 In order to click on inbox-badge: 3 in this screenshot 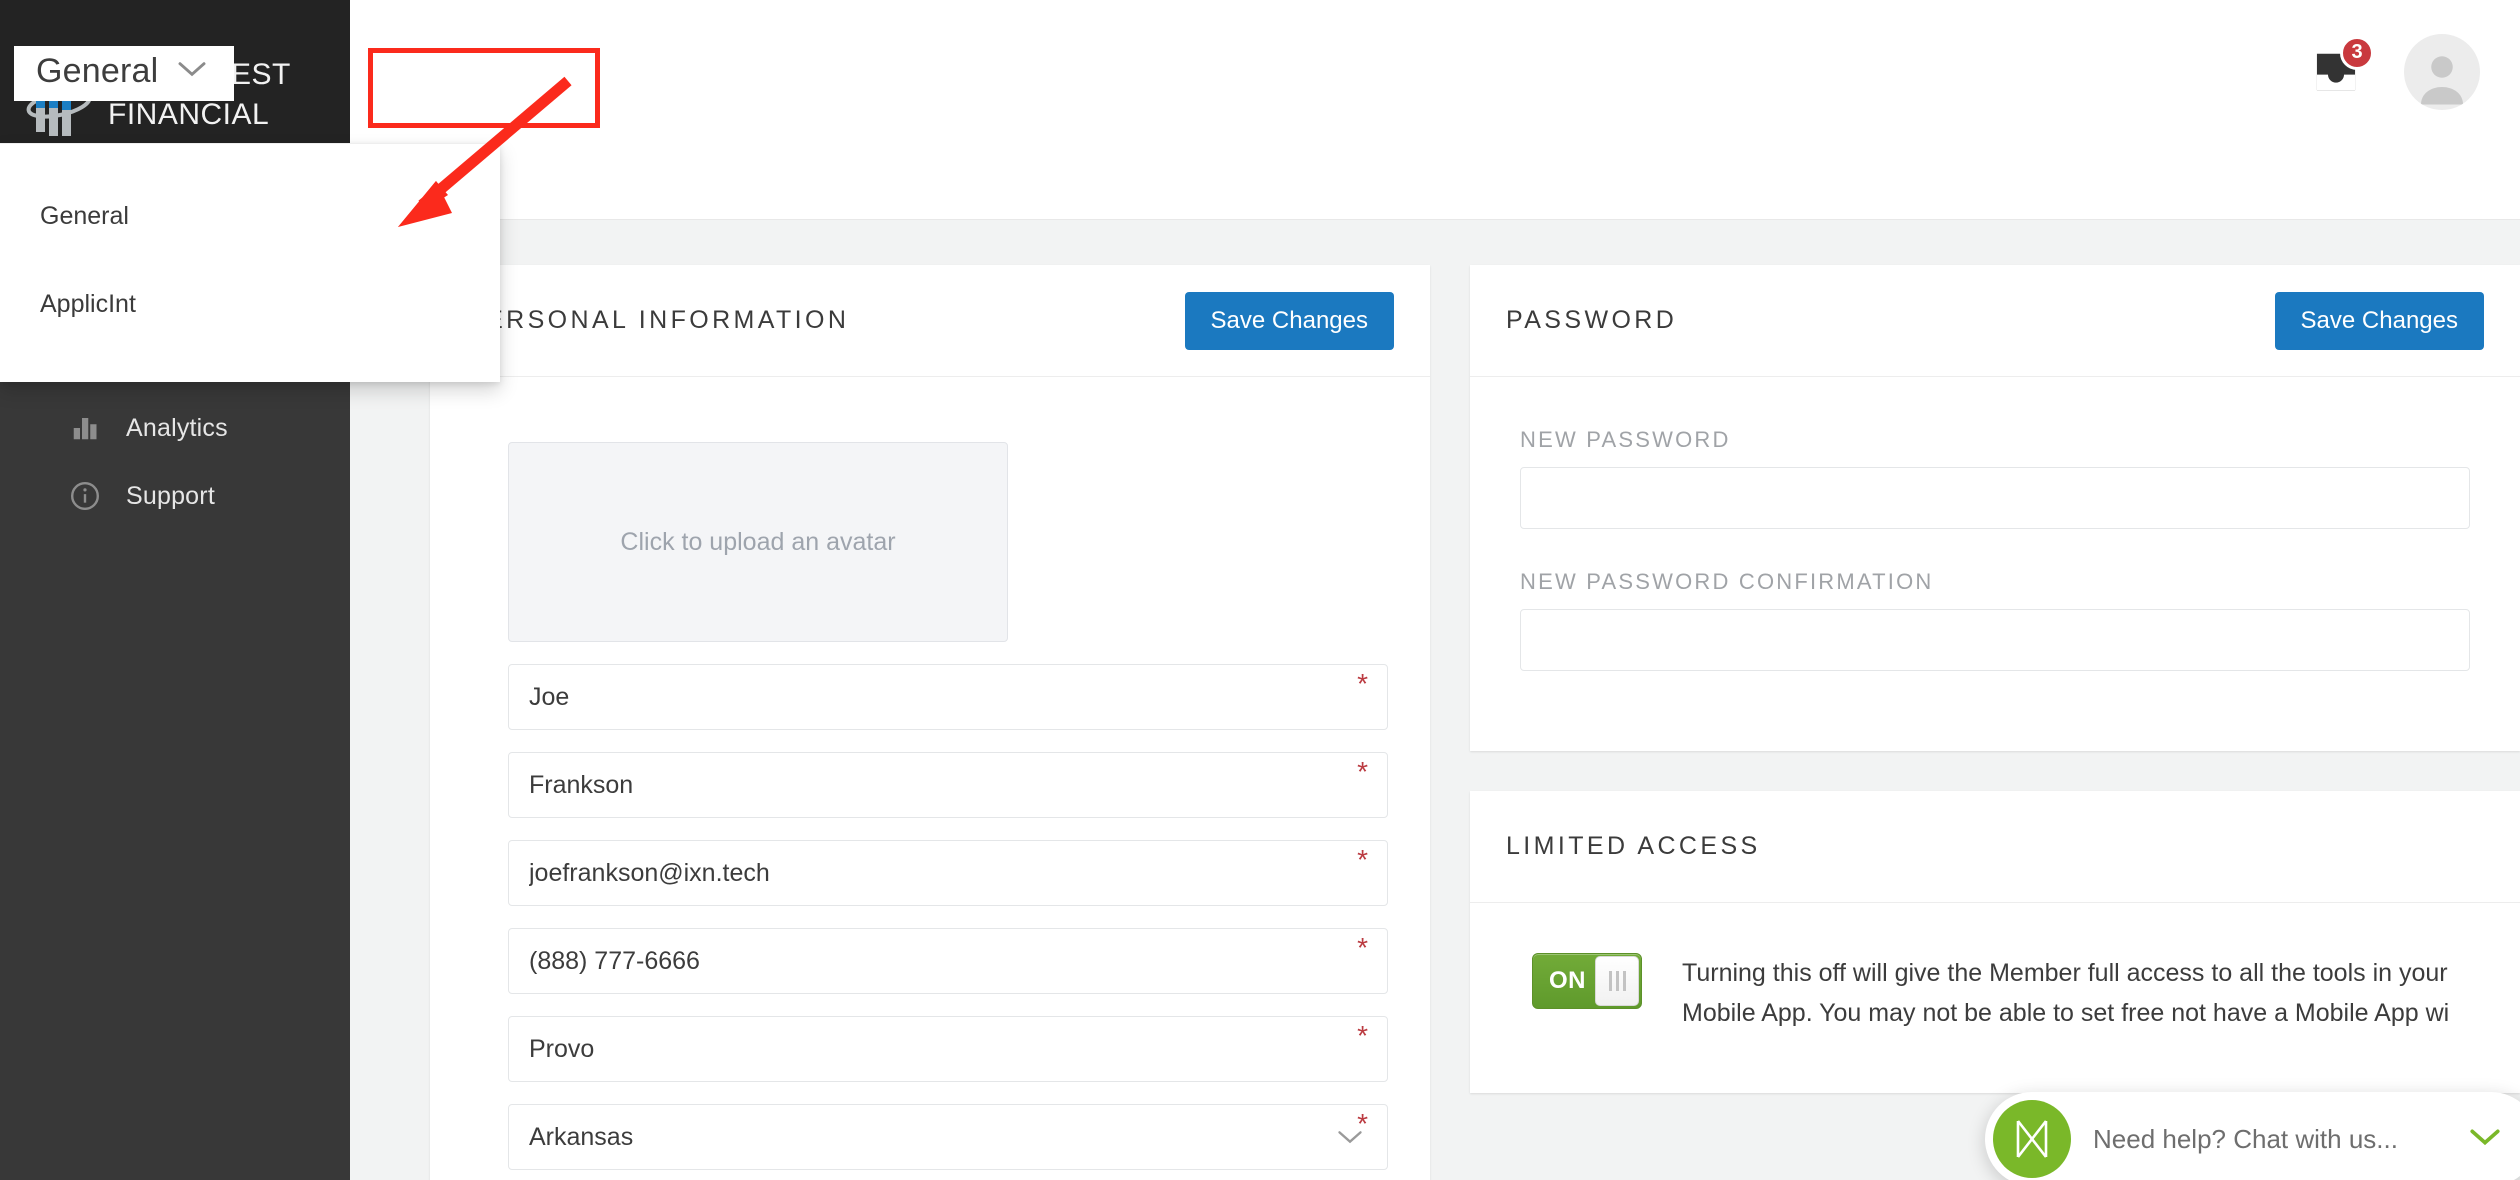, I will do `click(2357, 52)`.